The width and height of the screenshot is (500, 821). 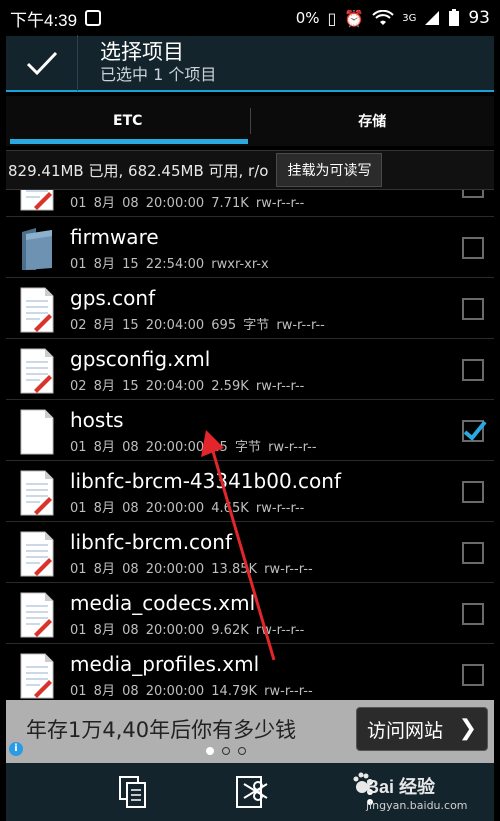 I want to click on file-meta: 02 8月 15 20:04:00 2.59K rw-r--r--, so click(x=187, y=384).